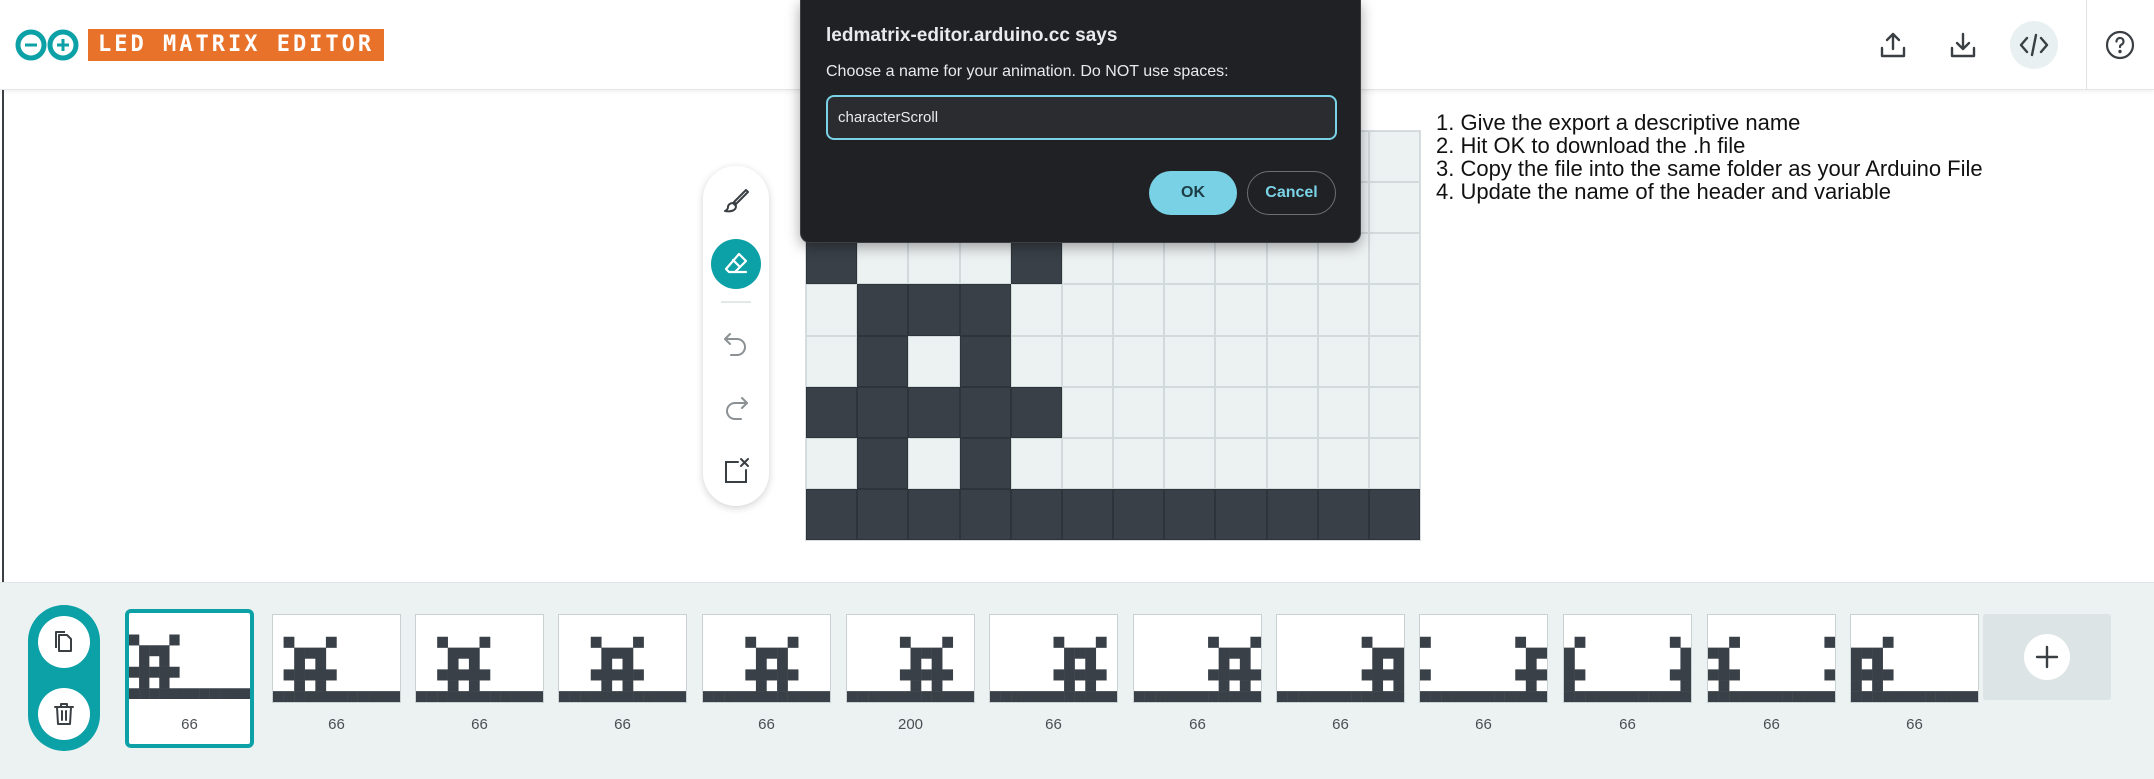 This screenshot has height=779, width=2154. What do you see at coordinates (910, 724) in the screenshot?
I see `frame-duration-label: 200` at bounding box center [910, 724].